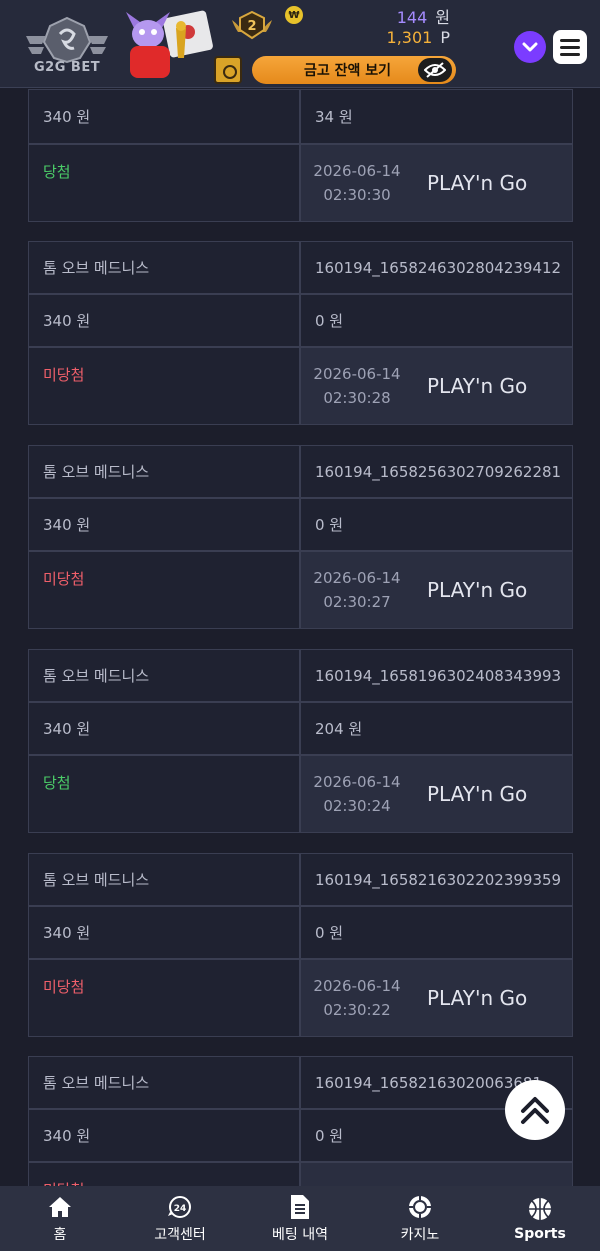 This screenshot has height=1251, width=600. I want to click on result-detail: 2026-06-14, so click(436, 1174).